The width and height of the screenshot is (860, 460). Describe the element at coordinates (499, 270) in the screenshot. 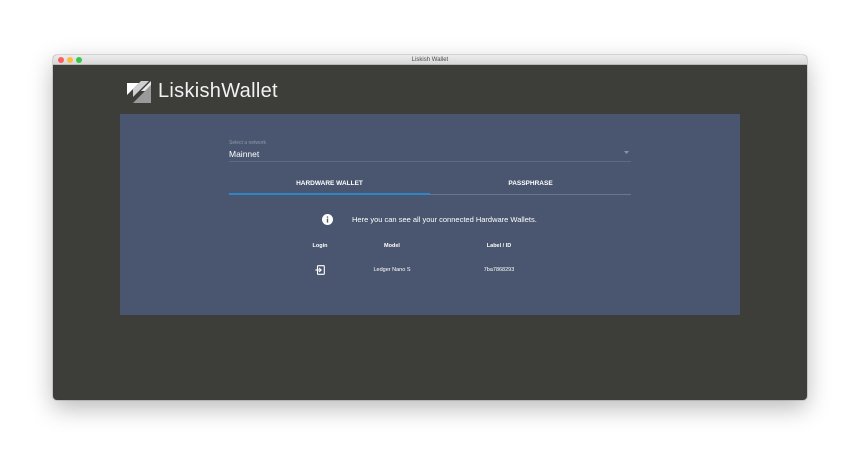

I see `wallet-label-id: 7ba7868293` at that location.